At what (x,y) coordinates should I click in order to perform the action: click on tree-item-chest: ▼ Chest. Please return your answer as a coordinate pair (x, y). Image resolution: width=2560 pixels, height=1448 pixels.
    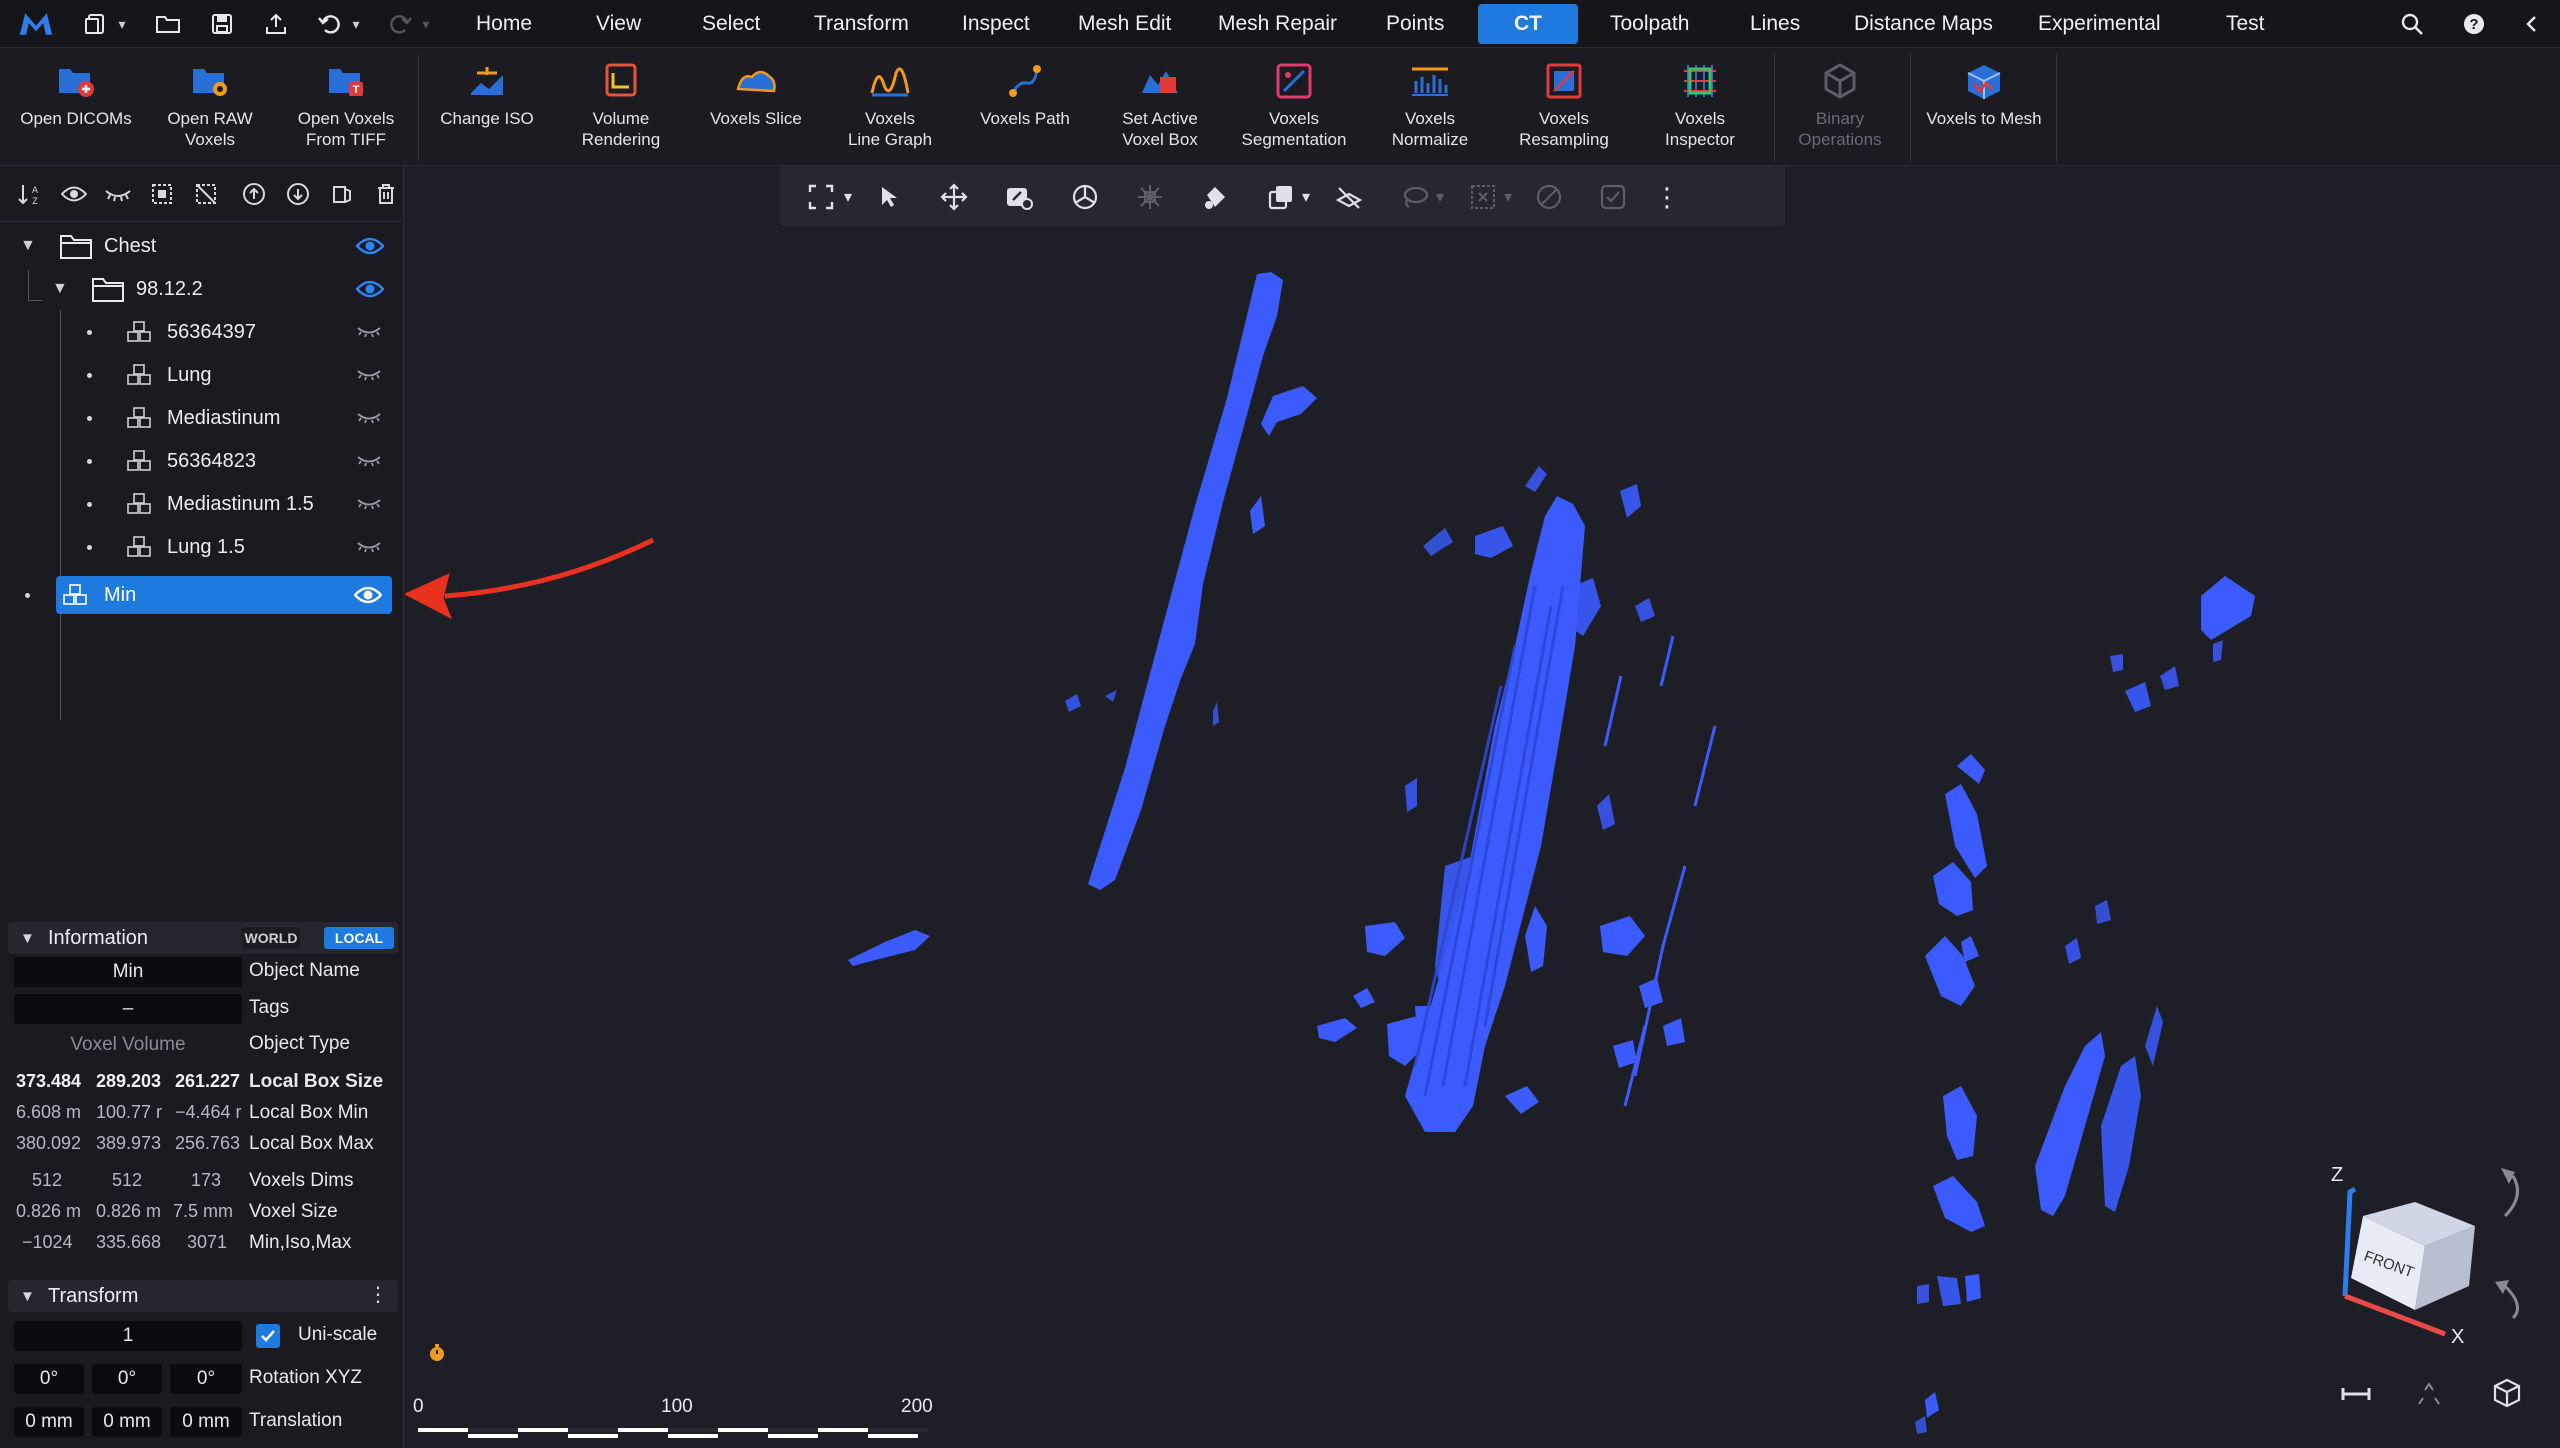
    Looking at the image, I should click on (202, 246).